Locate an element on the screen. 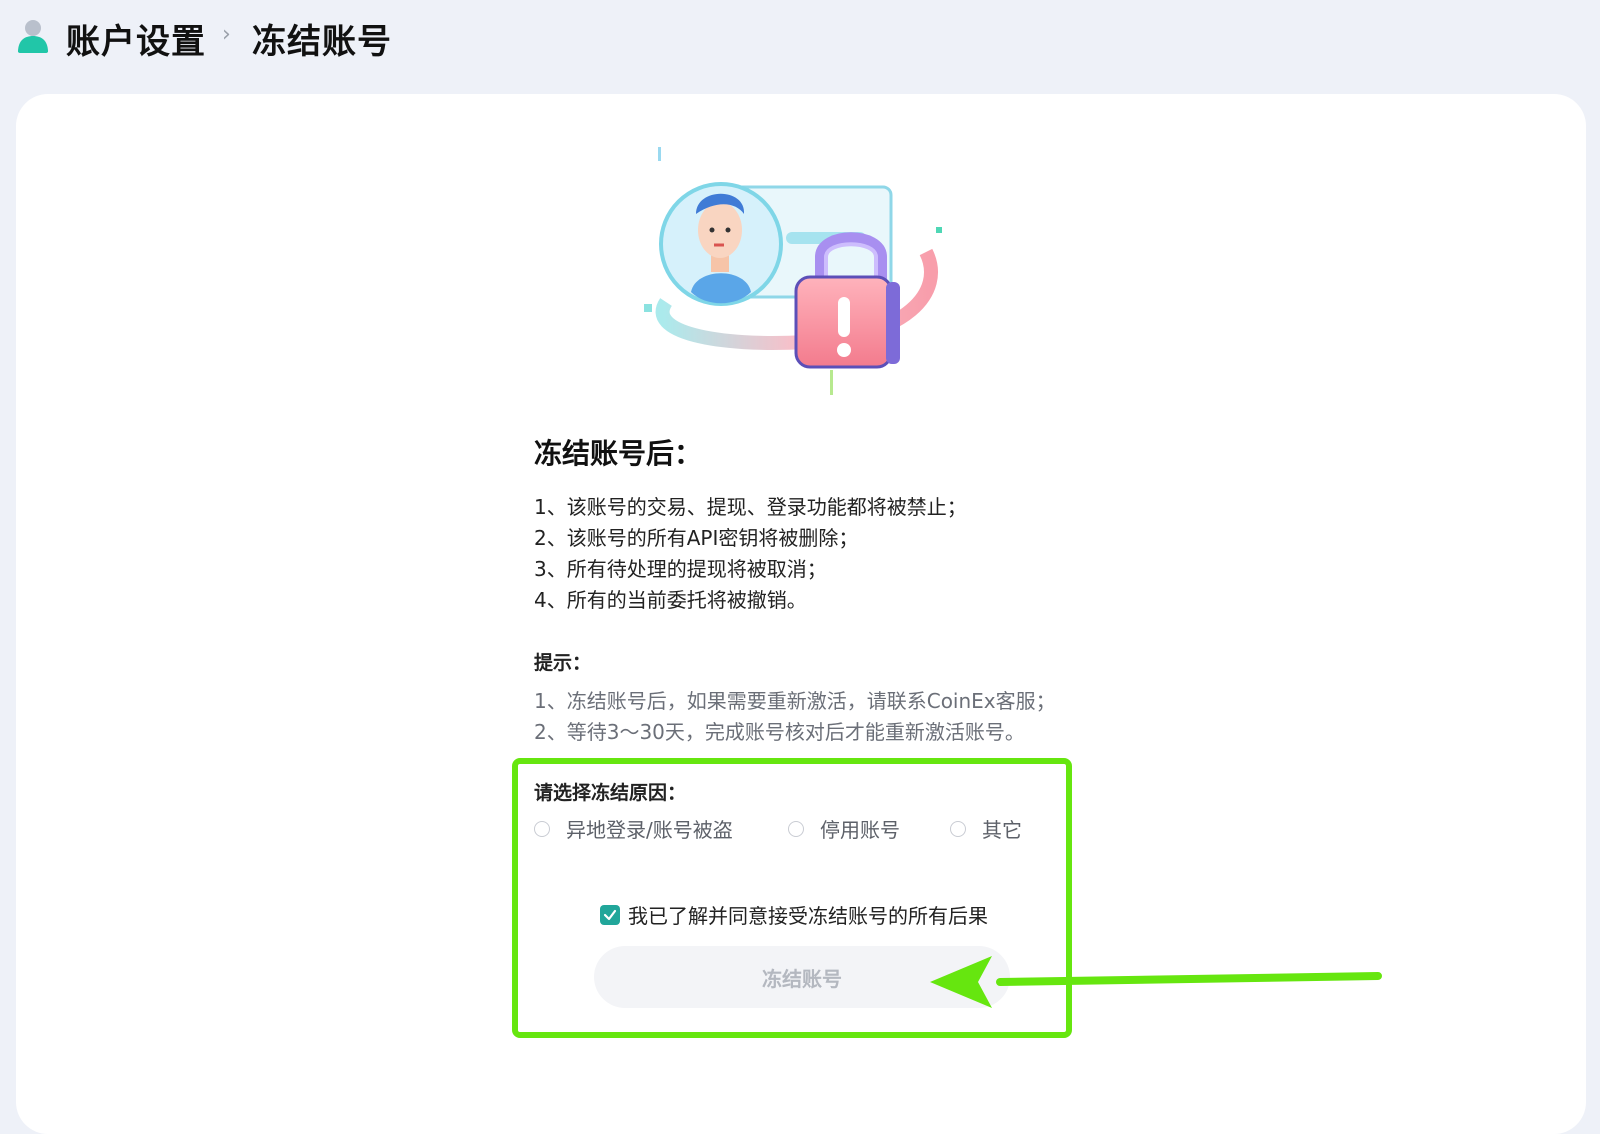 Image resolution: width=1600 pixels, height=1134 pixels. list-item: 3、所有待处理的提现将被取消； is located at coordinates (680, 569).